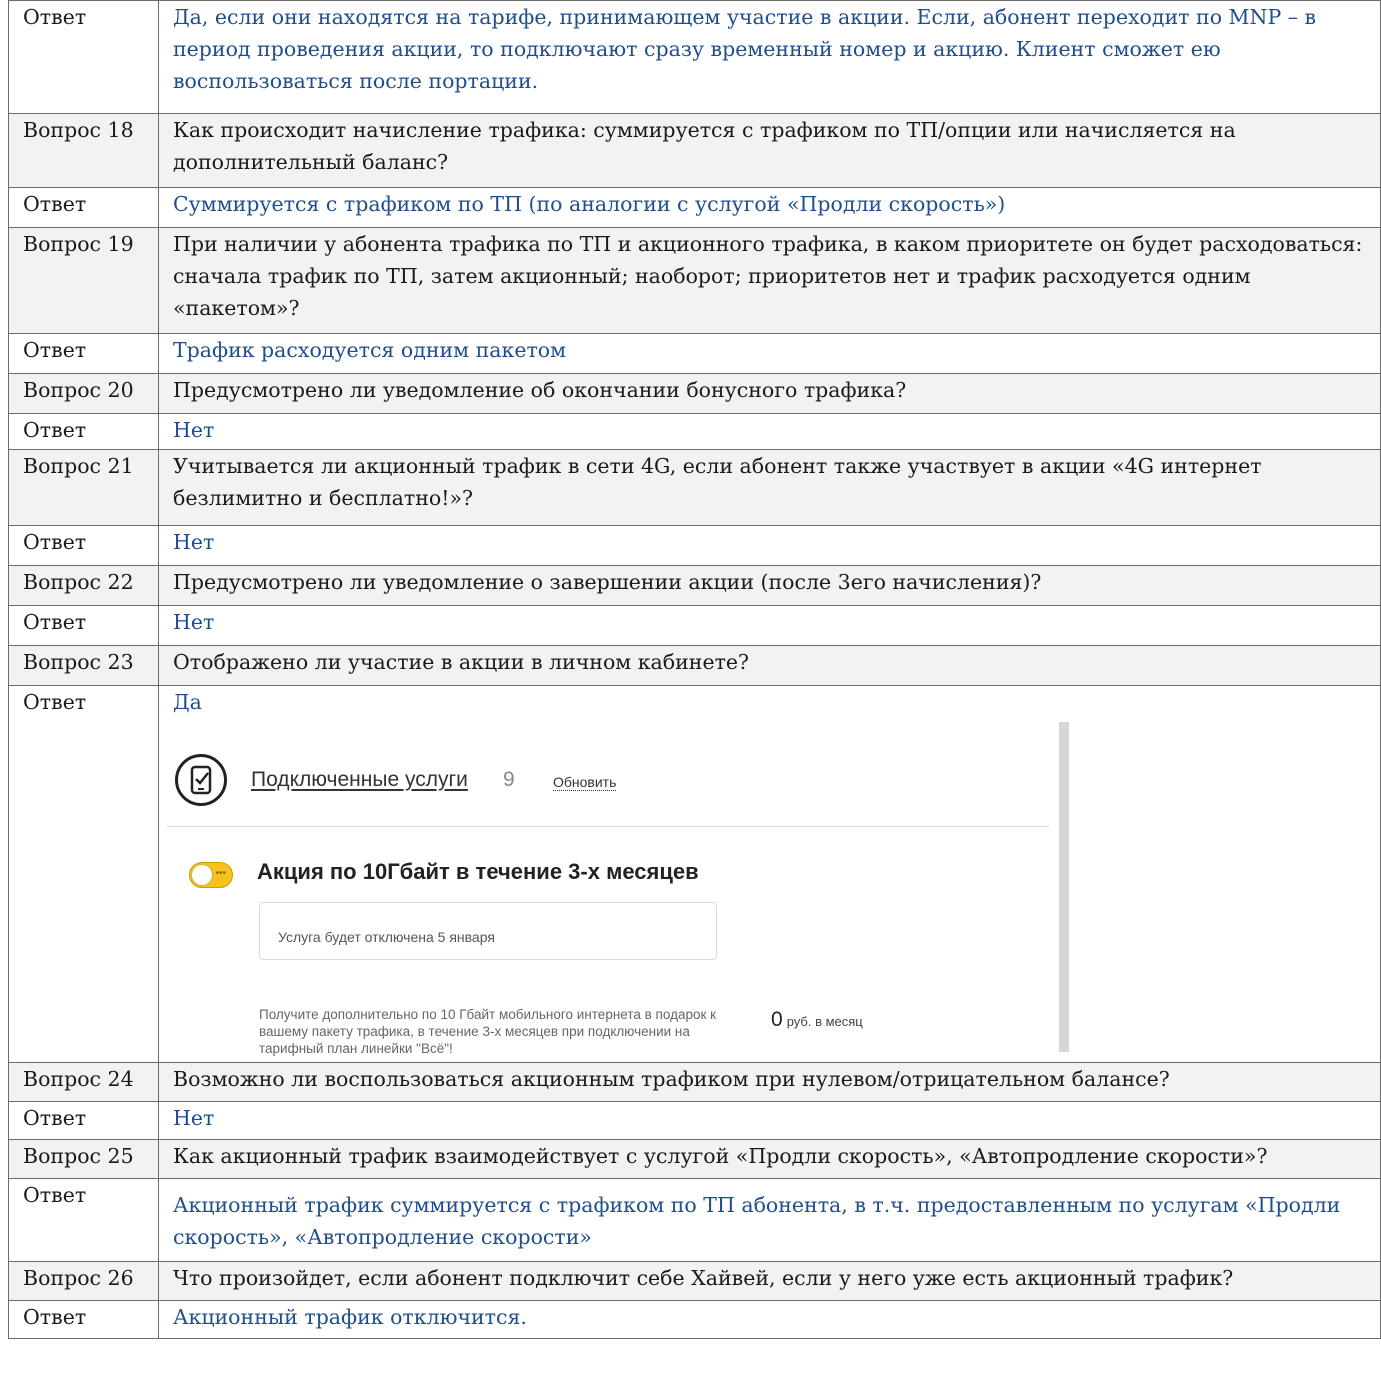 This screenshot has height=1381, width=1381. What do you see at coordinates (777, 1019) in the screenshot?
I see `price-value: 0` at bounding box center [777, 1019].